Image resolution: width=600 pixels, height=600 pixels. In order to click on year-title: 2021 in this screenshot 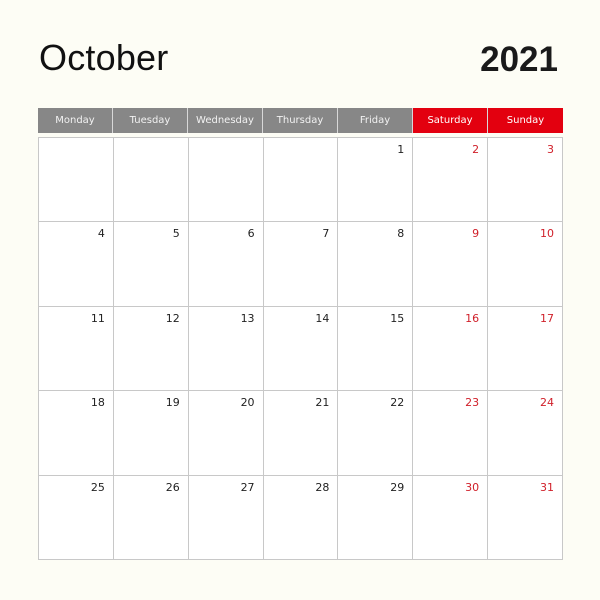, I will do `click(519, 59)`.